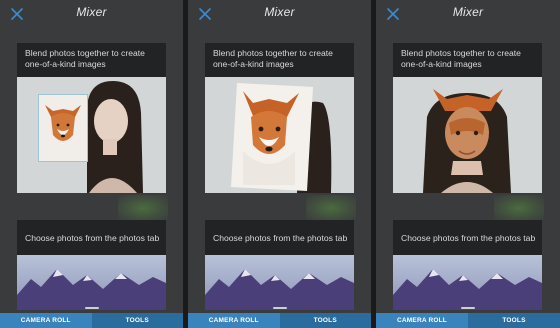  Describe the element at coordinates (272, 137) in the screenshot. I see `fox-overlay` at that location.